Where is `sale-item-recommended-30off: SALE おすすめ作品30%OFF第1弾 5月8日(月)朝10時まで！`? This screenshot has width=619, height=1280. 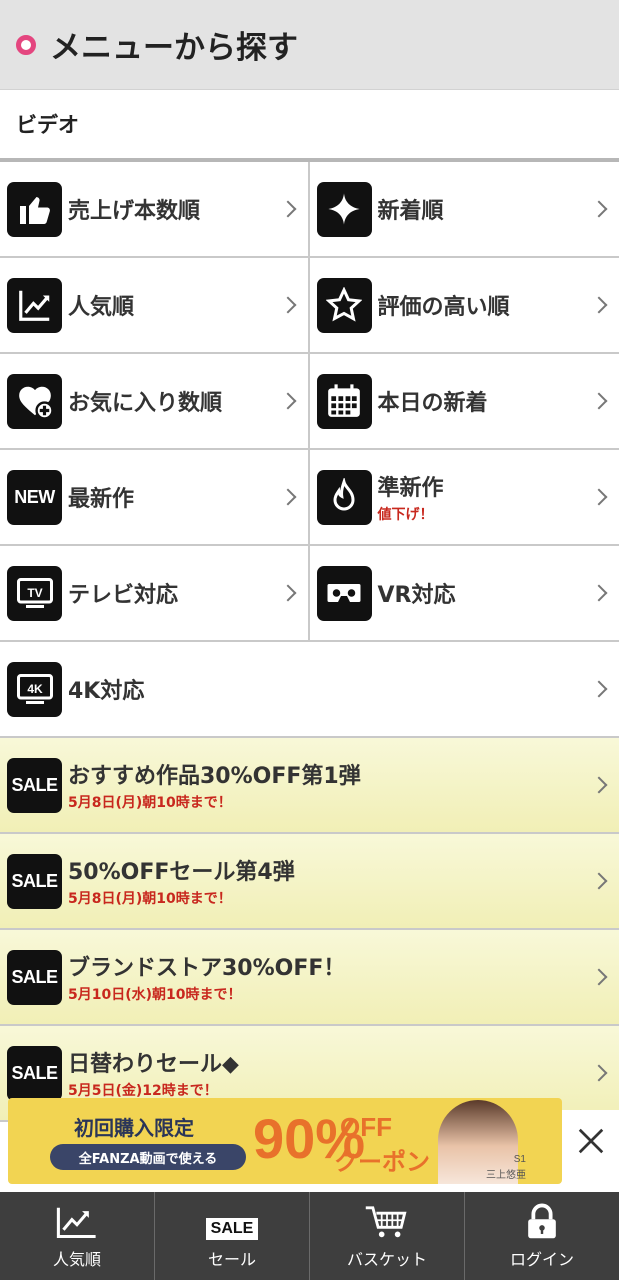
sale-item-recommended-30off: SALE おすすめ作品30%OFF第1弾 5月8日(月)朝10時まで！ is located at coordinates (309, 786).